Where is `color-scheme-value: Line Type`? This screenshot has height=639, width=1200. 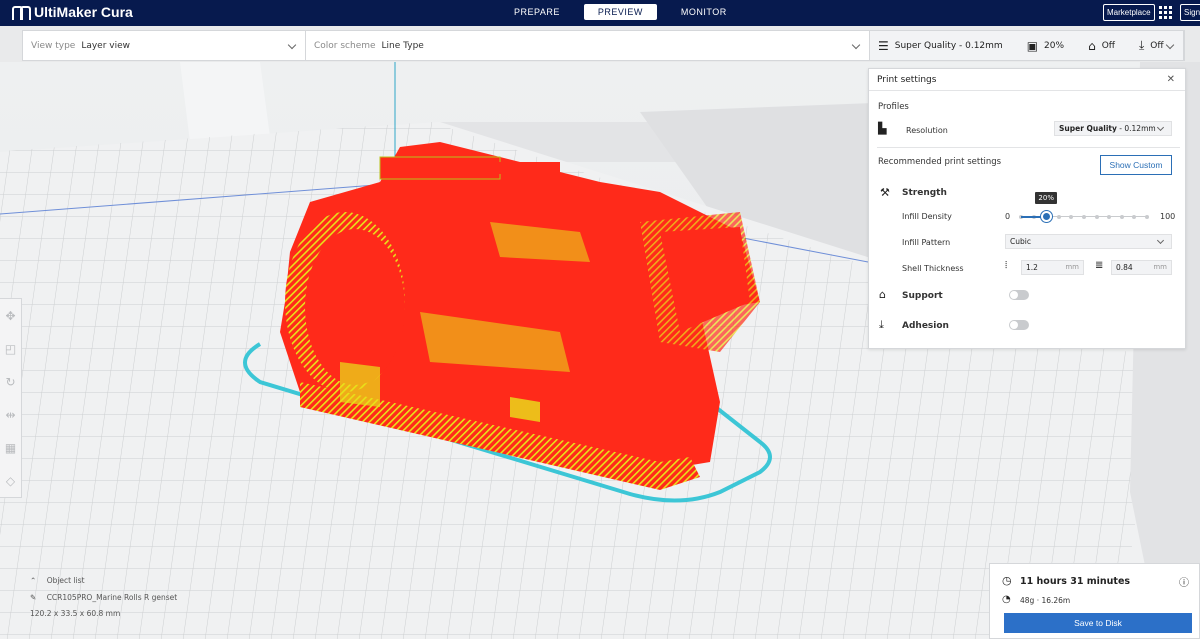
color-scheme-value: Line Type is located at coordinates (402, 45).